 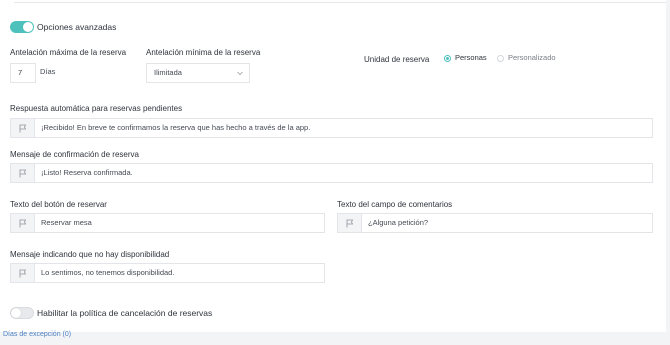 What do you see at coordinates (447, 58) in the screenshot?
I see `radio-personas` at bounding box center [447, 58].